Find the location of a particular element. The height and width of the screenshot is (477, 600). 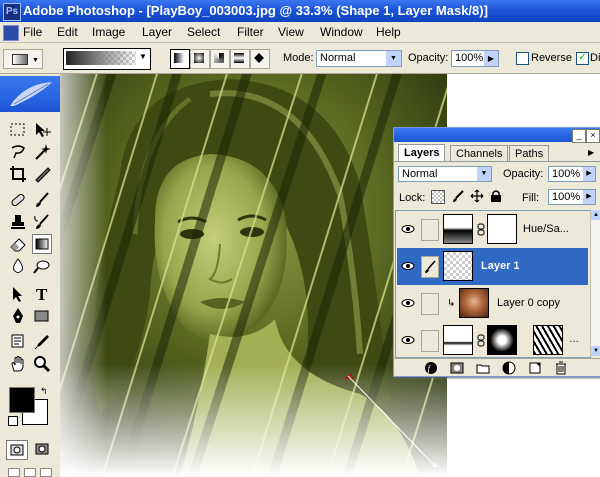

menu-window: Window is located at coordinates (341, 32).